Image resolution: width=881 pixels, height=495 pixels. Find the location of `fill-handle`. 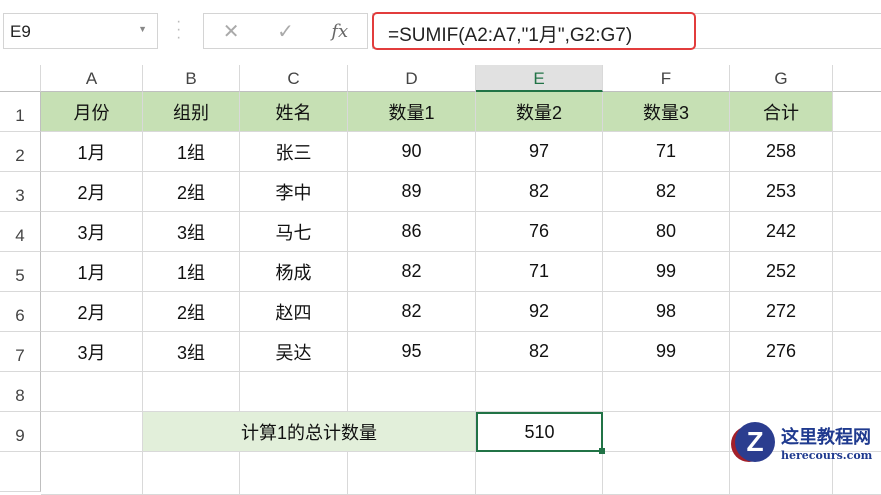

fill-handle is located at coordinates (602, 451).